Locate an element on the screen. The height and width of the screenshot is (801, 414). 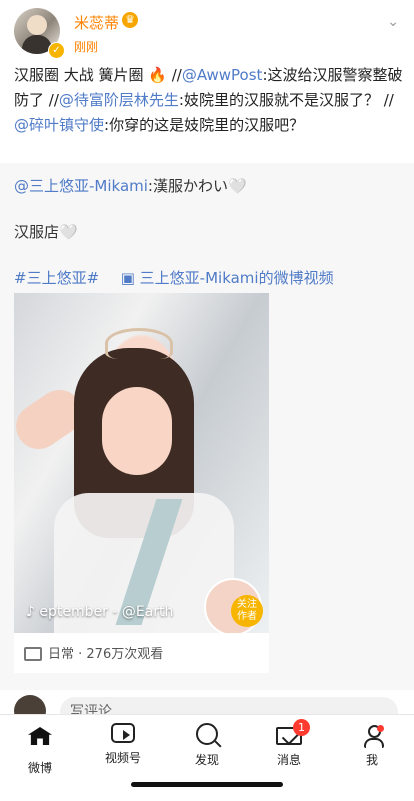
repost-author-link: @三上悠亚-Mikami is located at coordinates (81, 186).